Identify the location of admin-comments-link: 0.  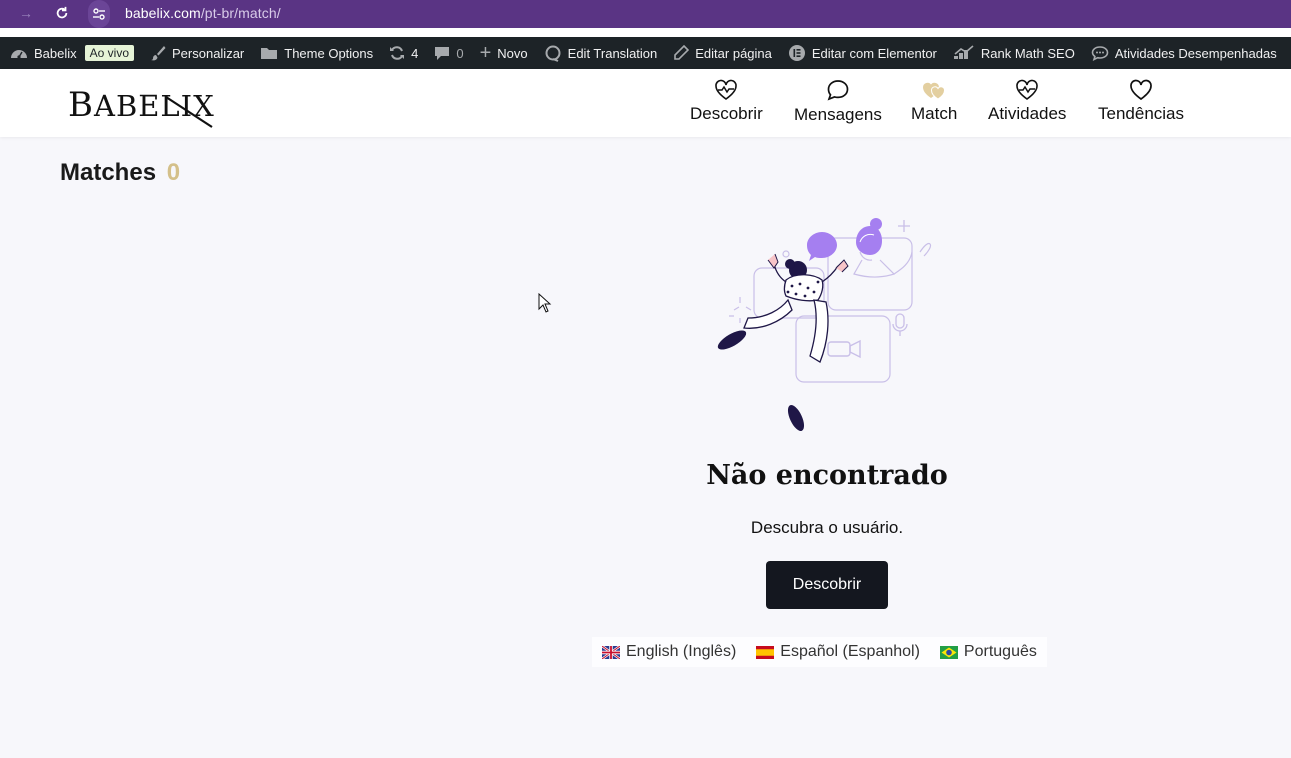
(448, 53).